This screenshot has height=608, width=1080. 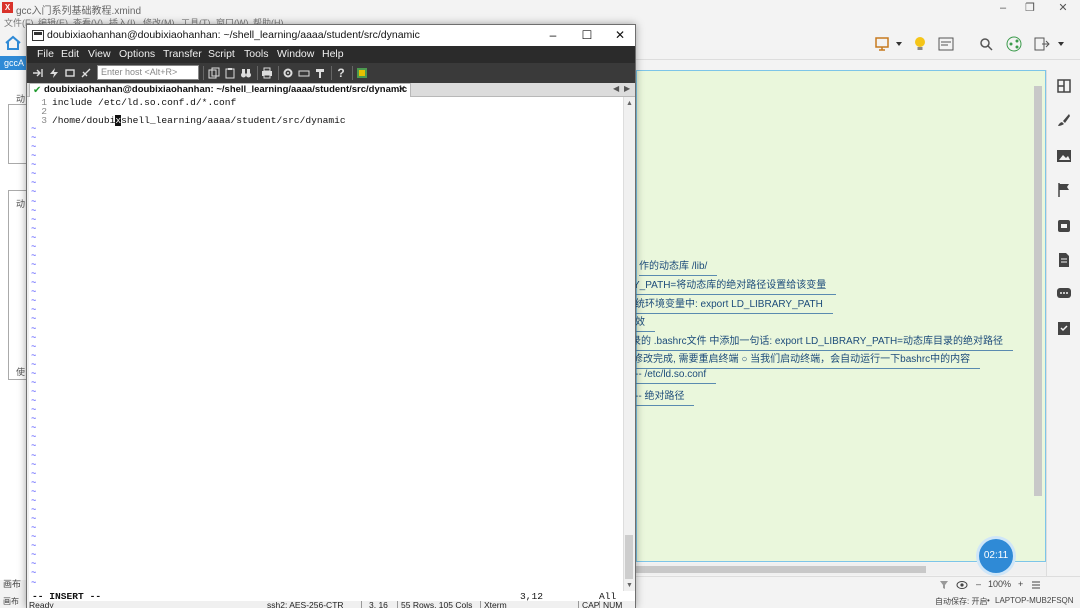 What do you see at coordinates (331, 73) in the screenshot?
I see `securecrt-toolbar: Enter host <Alt+R> ?` at bounding box center [331, 73].